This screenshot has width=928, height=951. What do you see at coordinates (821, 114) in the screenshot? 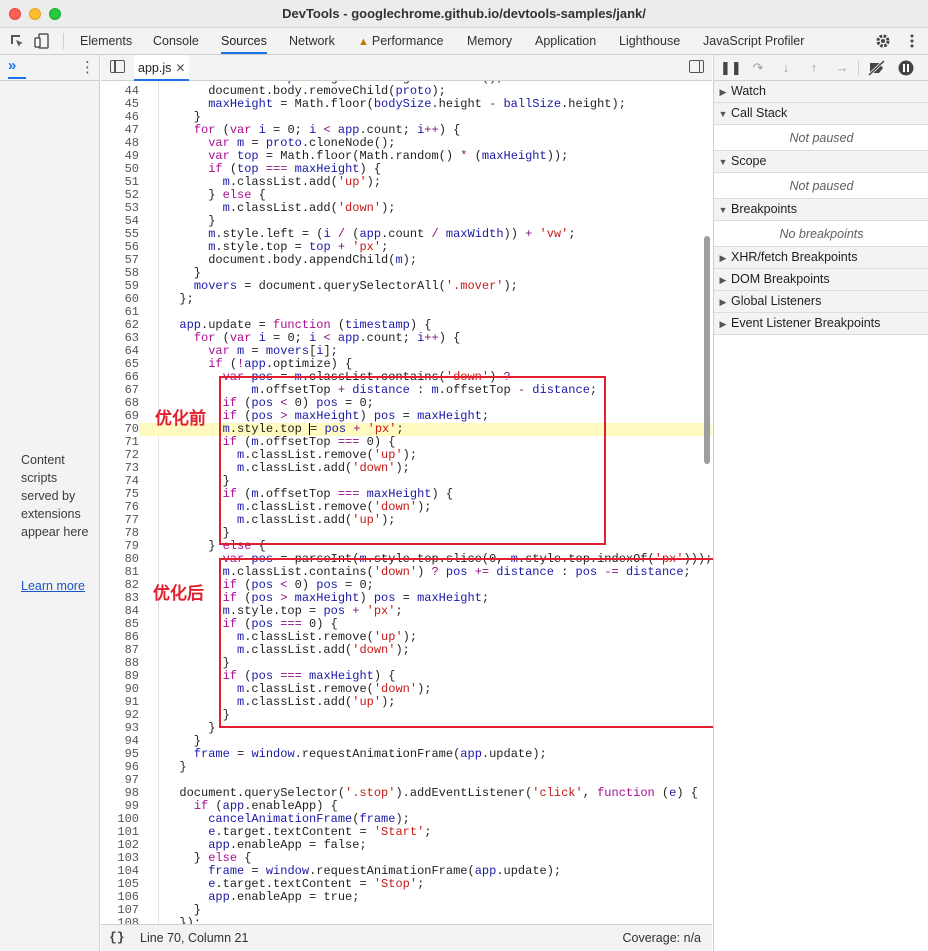
I see `pane-call-stack: ▼ Call Stack` at bounding box center [821, 114].